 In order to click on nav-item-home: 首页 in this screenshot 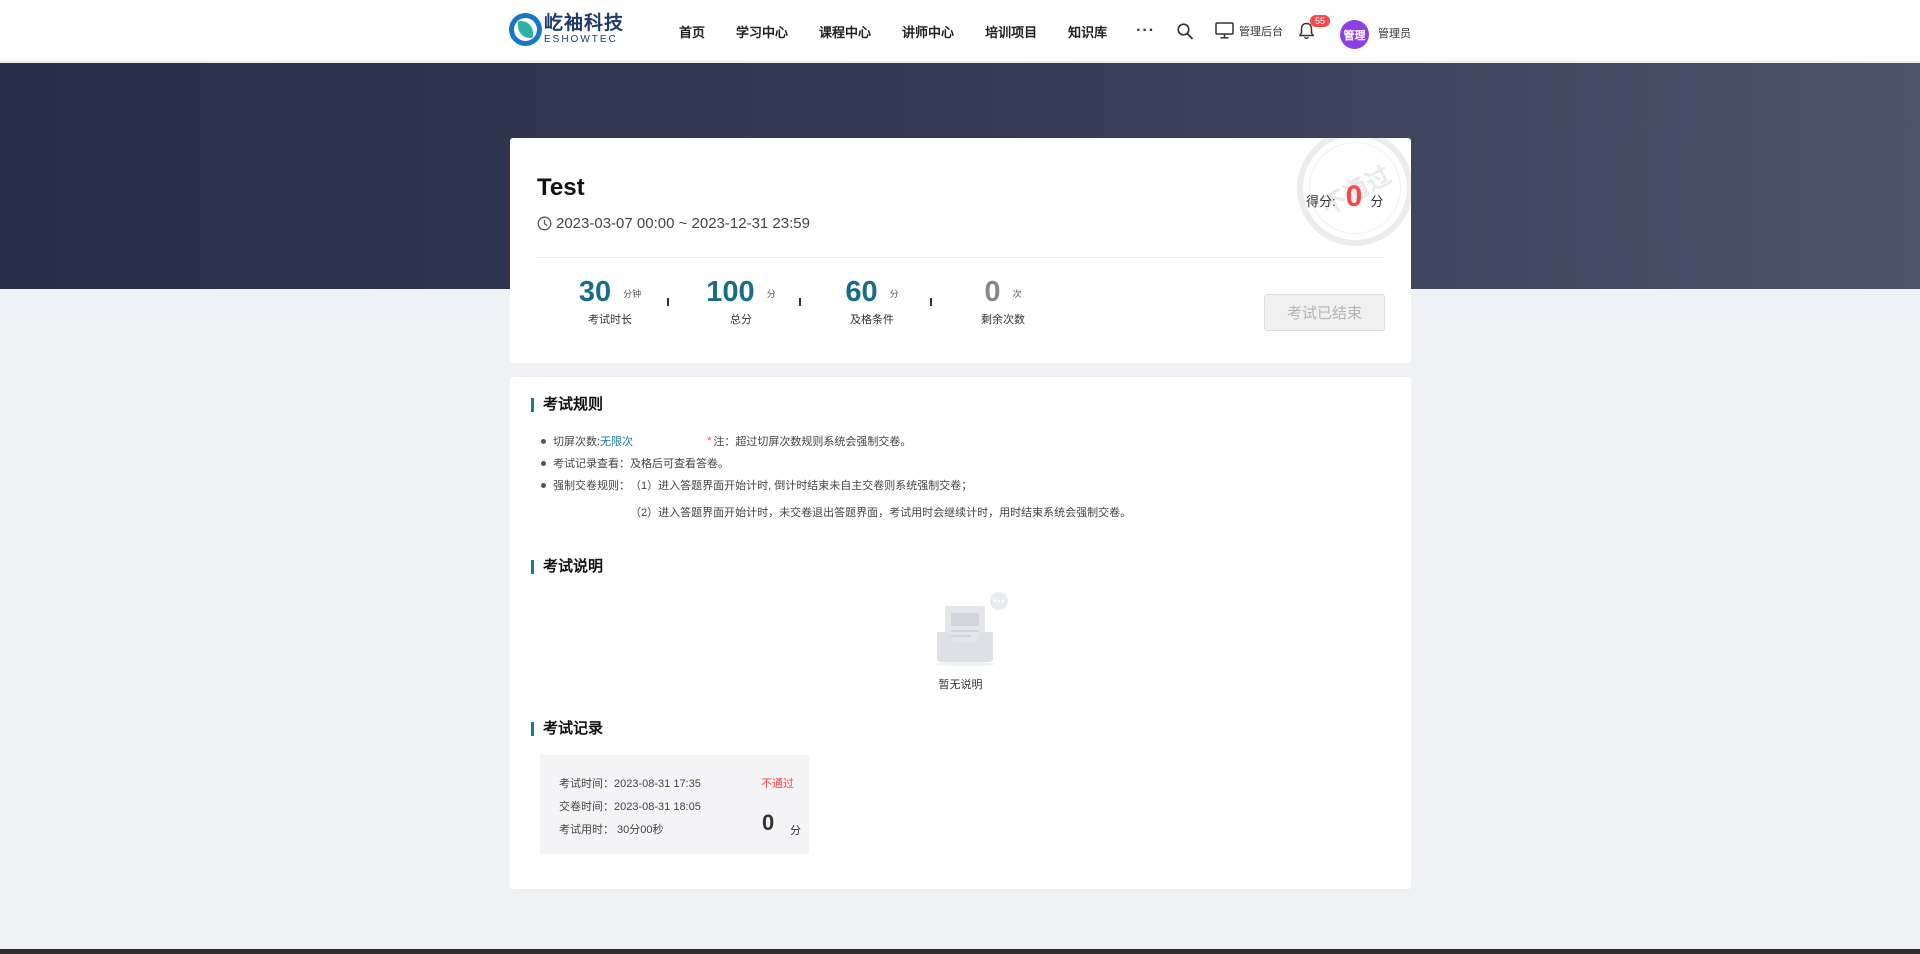, I will do `click(692, 31)`.